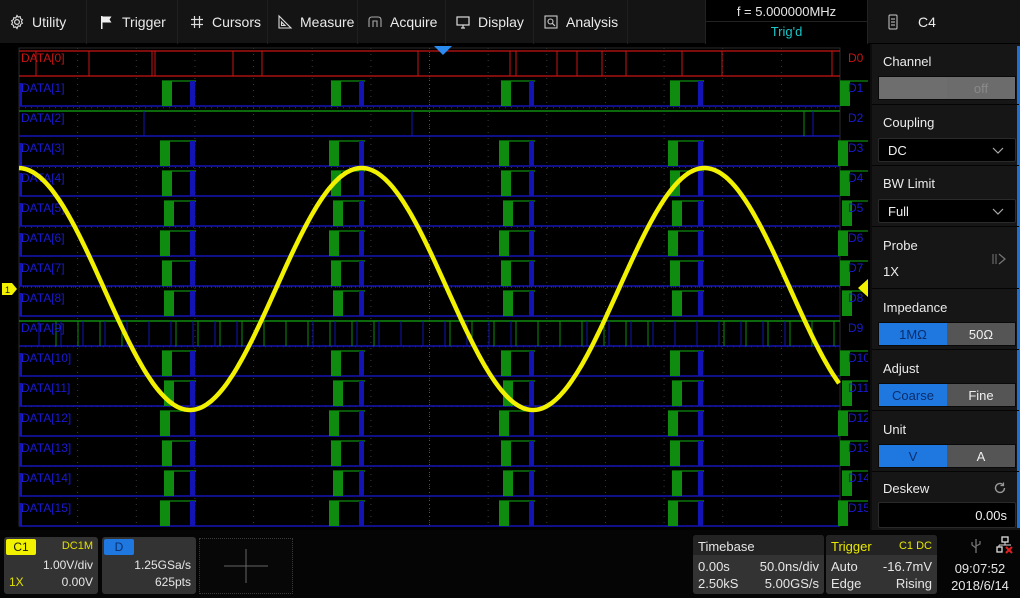 The image size is (1020, 598). I want to click on menu-trigger: Trigger, so click(134, 22).